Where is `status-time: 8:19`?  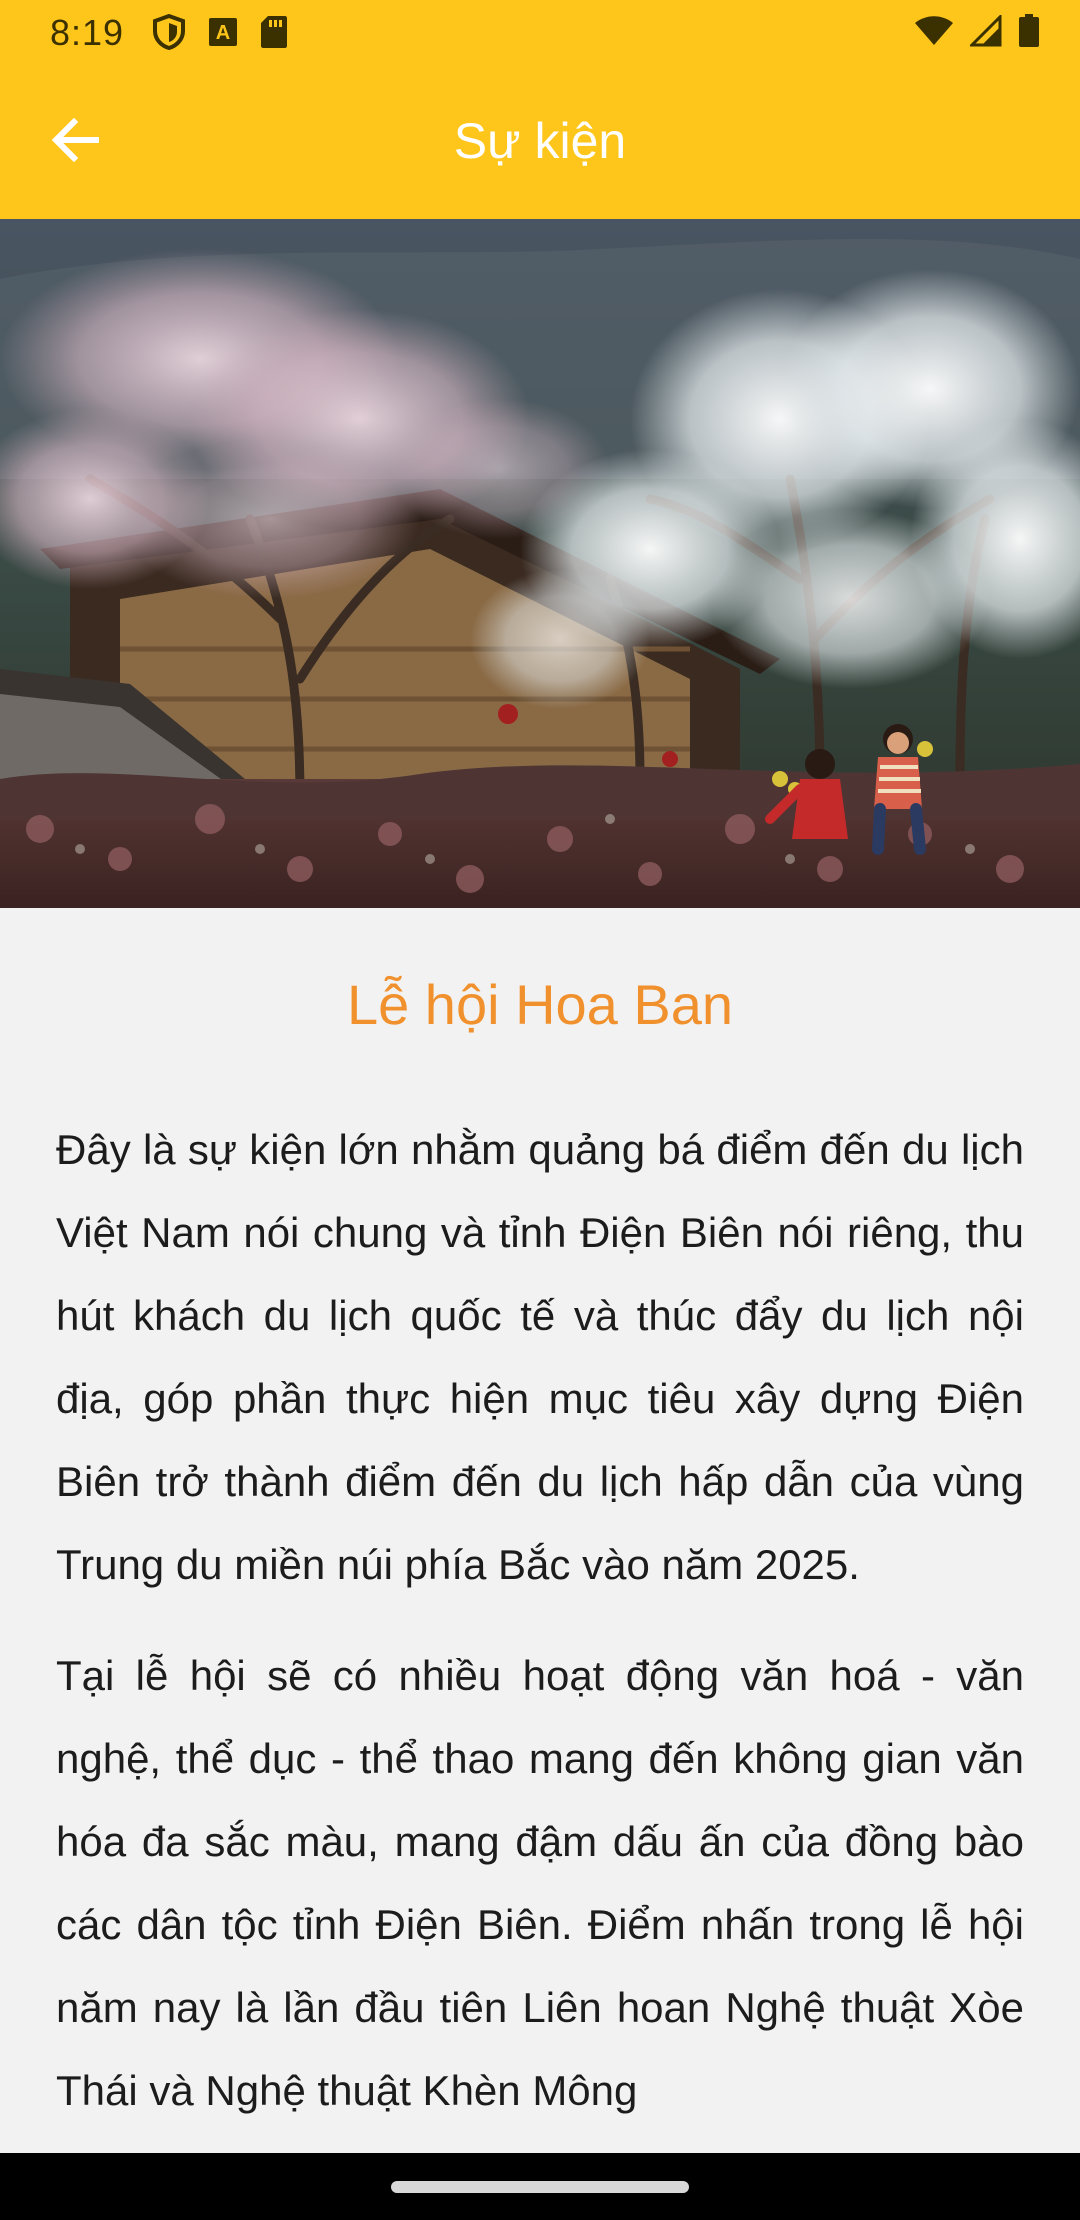 status-time: 8:19 is located at coordinates (87, 32).